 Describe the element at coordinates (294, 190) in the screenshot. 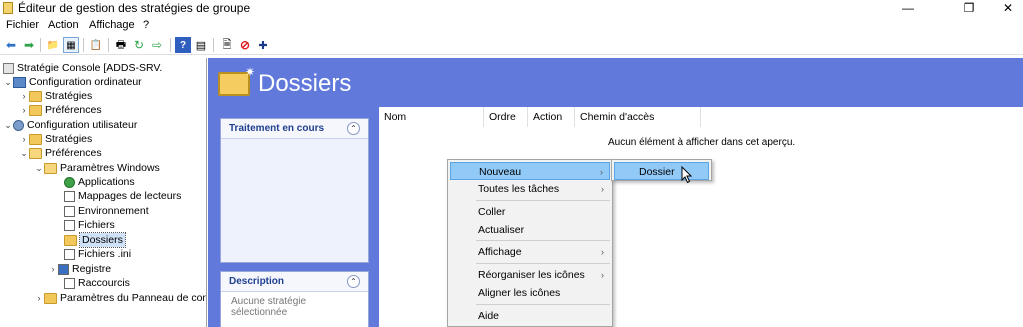

I see `processing-panel: Traitement en cours ⌃` at that location.